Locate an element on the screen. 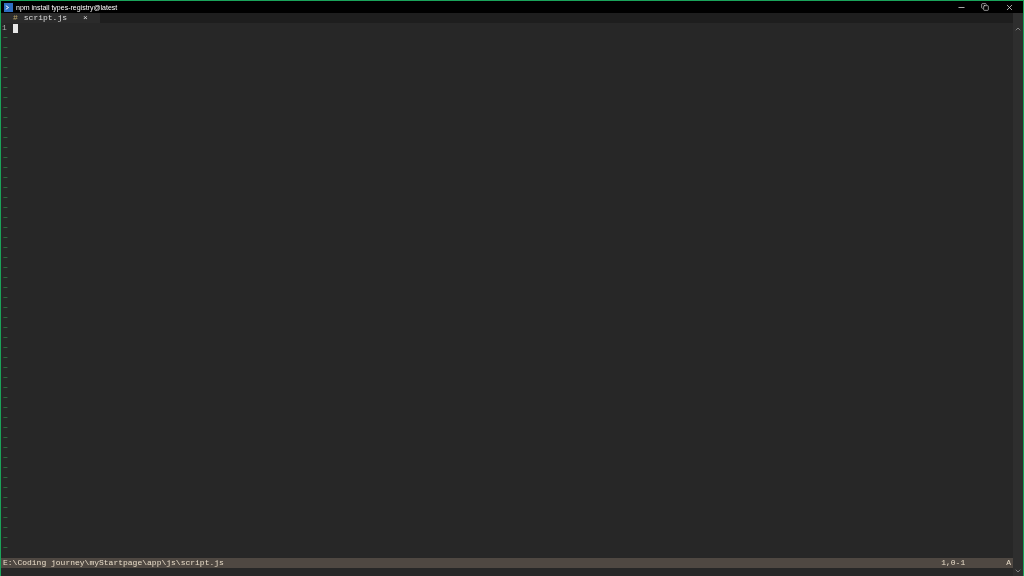 This screenshot has height=576, width=1024. line-number: 1 is located at coordinates (4, 28).